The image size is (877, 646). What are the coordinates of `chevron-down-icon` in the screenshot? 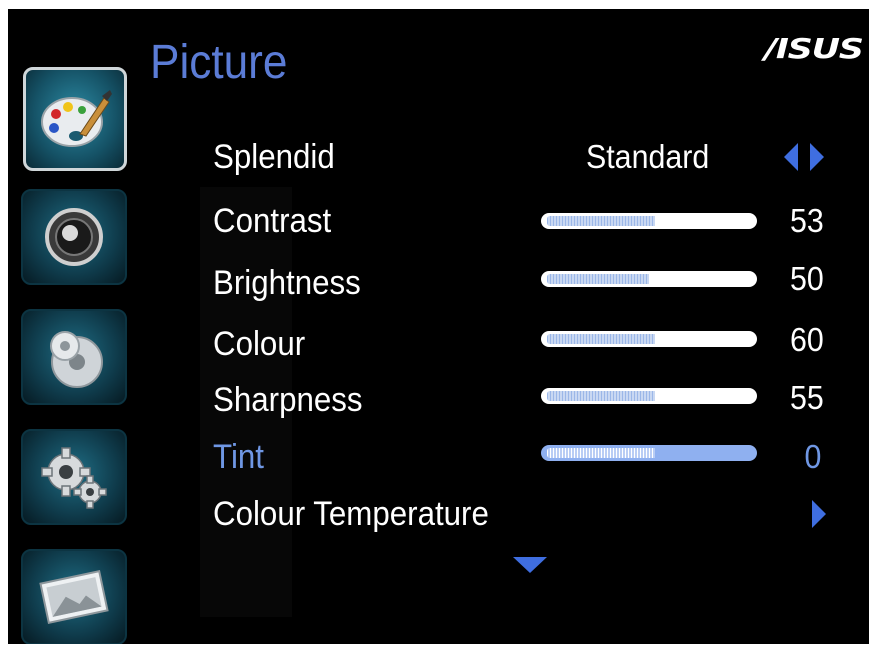 It's located at (530, 565).